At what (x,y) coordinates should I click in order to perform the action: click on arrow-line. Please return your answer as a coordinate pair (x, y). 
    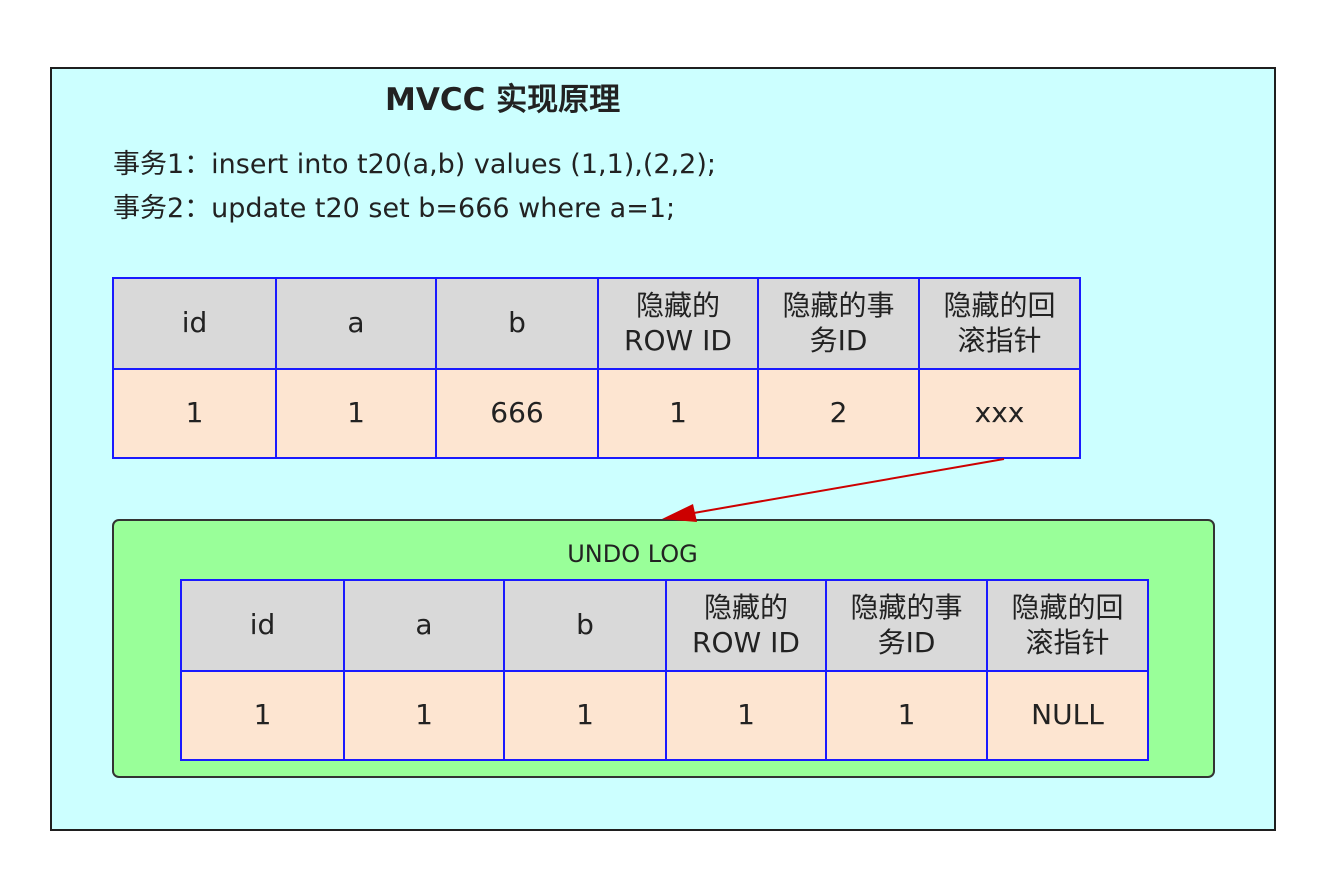
    Looking at the image, I should click on (846, 486).